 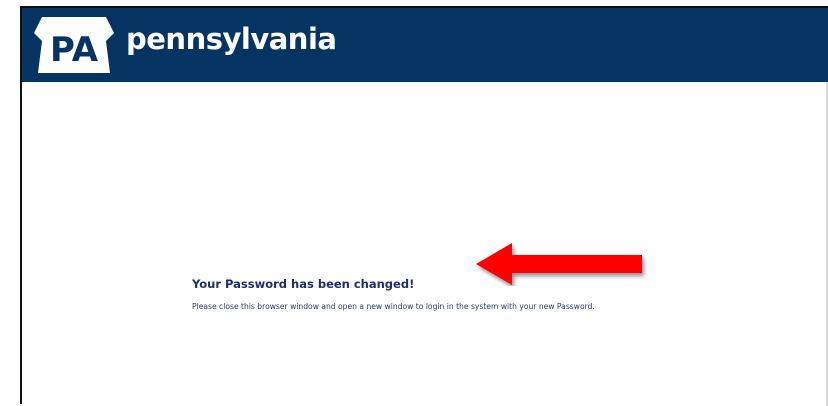 I want to click on keystone-logo: PA, so click(x=74, y=45).